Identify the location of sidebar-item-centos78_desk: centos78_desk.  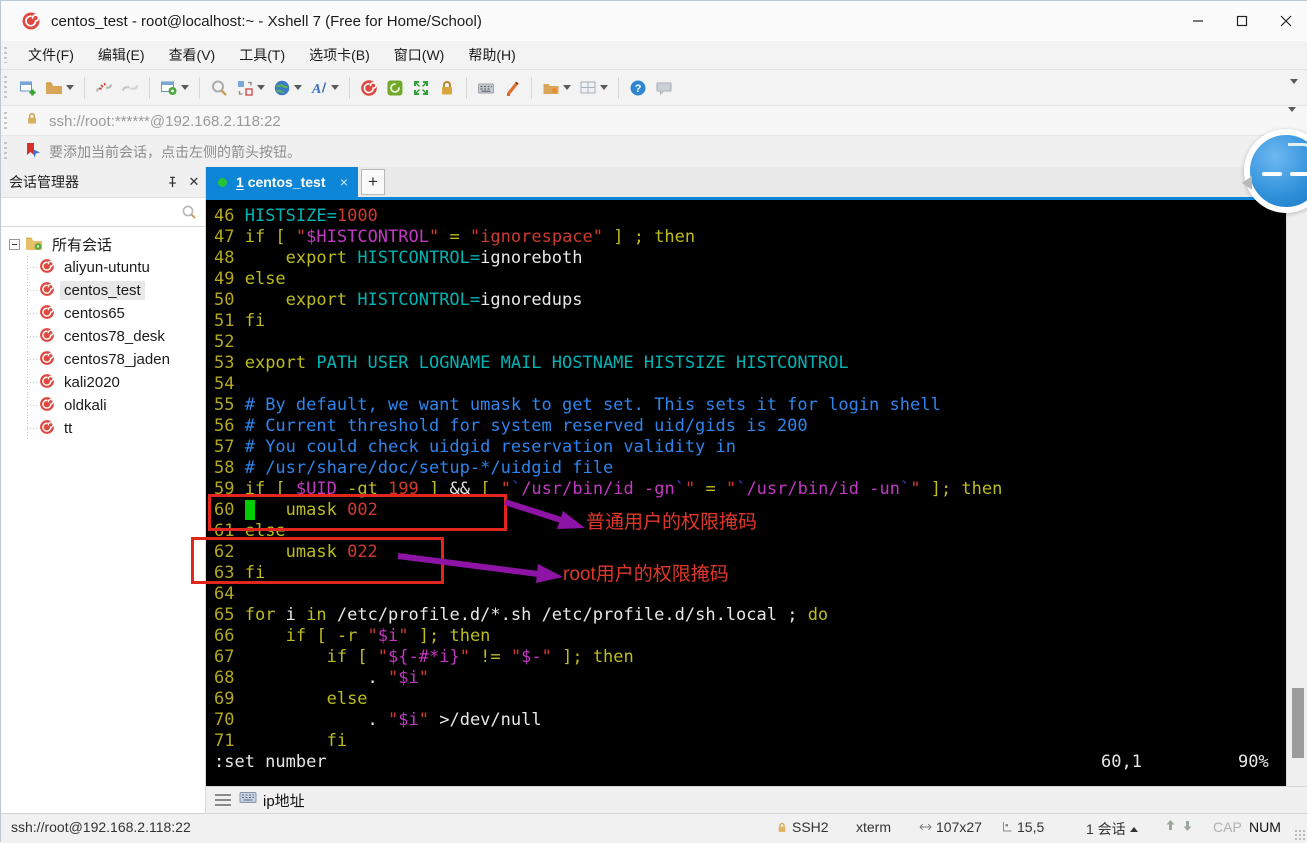
(103, 336).